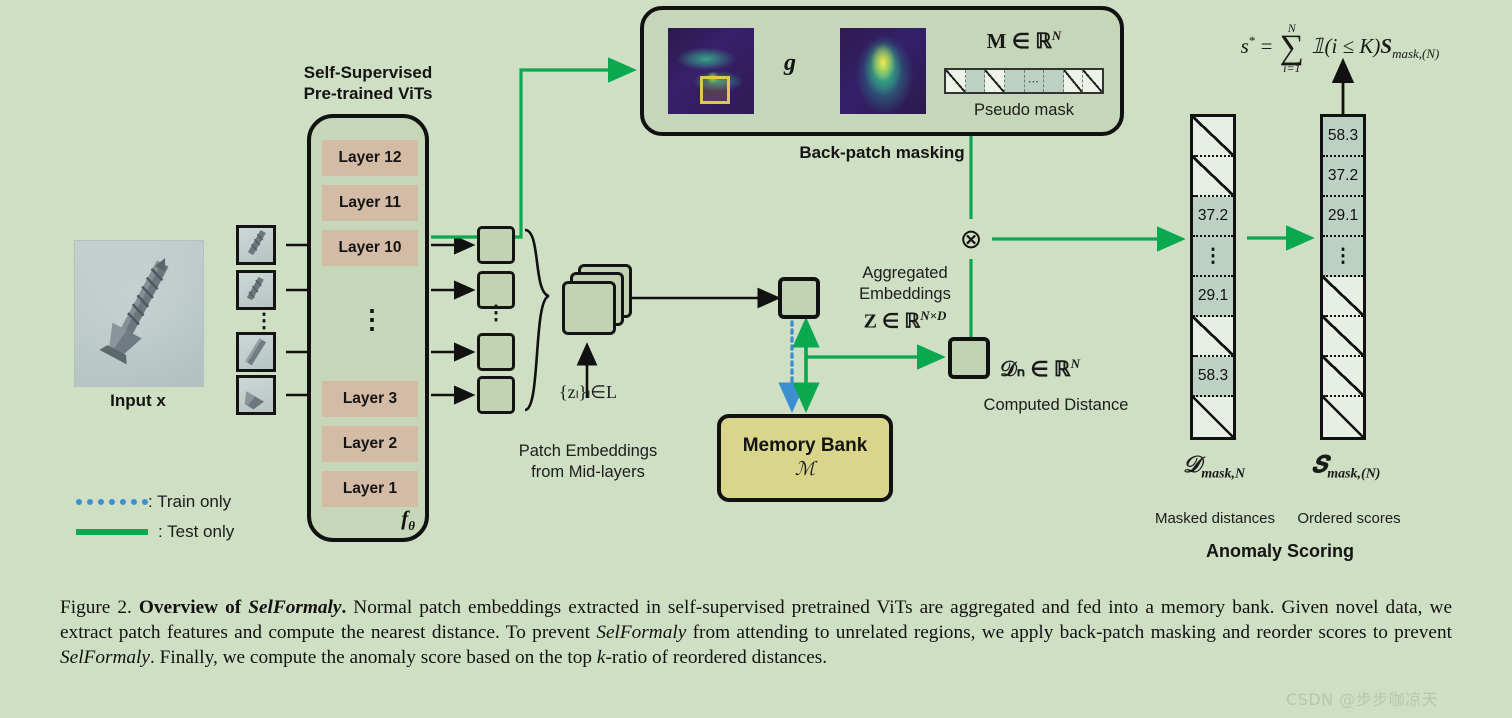  I want to click on formula-eq: =, so click(1266, 45).